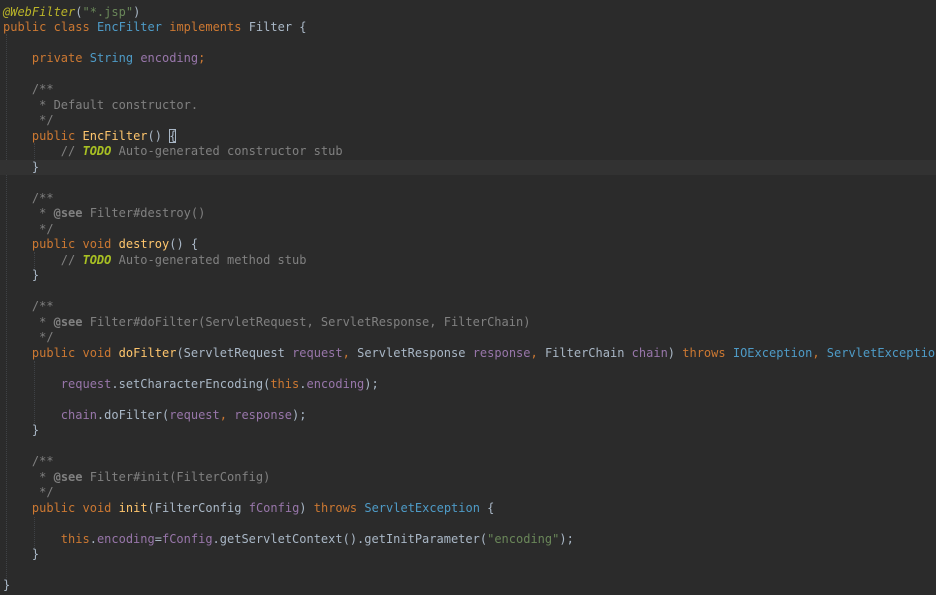 Image resolution: width=936 pixels, height=595 pixels. Describe the element at coordinates (468, 214) in the screenshot. I see `code-line: * @see Filter#destroy()` at that location.